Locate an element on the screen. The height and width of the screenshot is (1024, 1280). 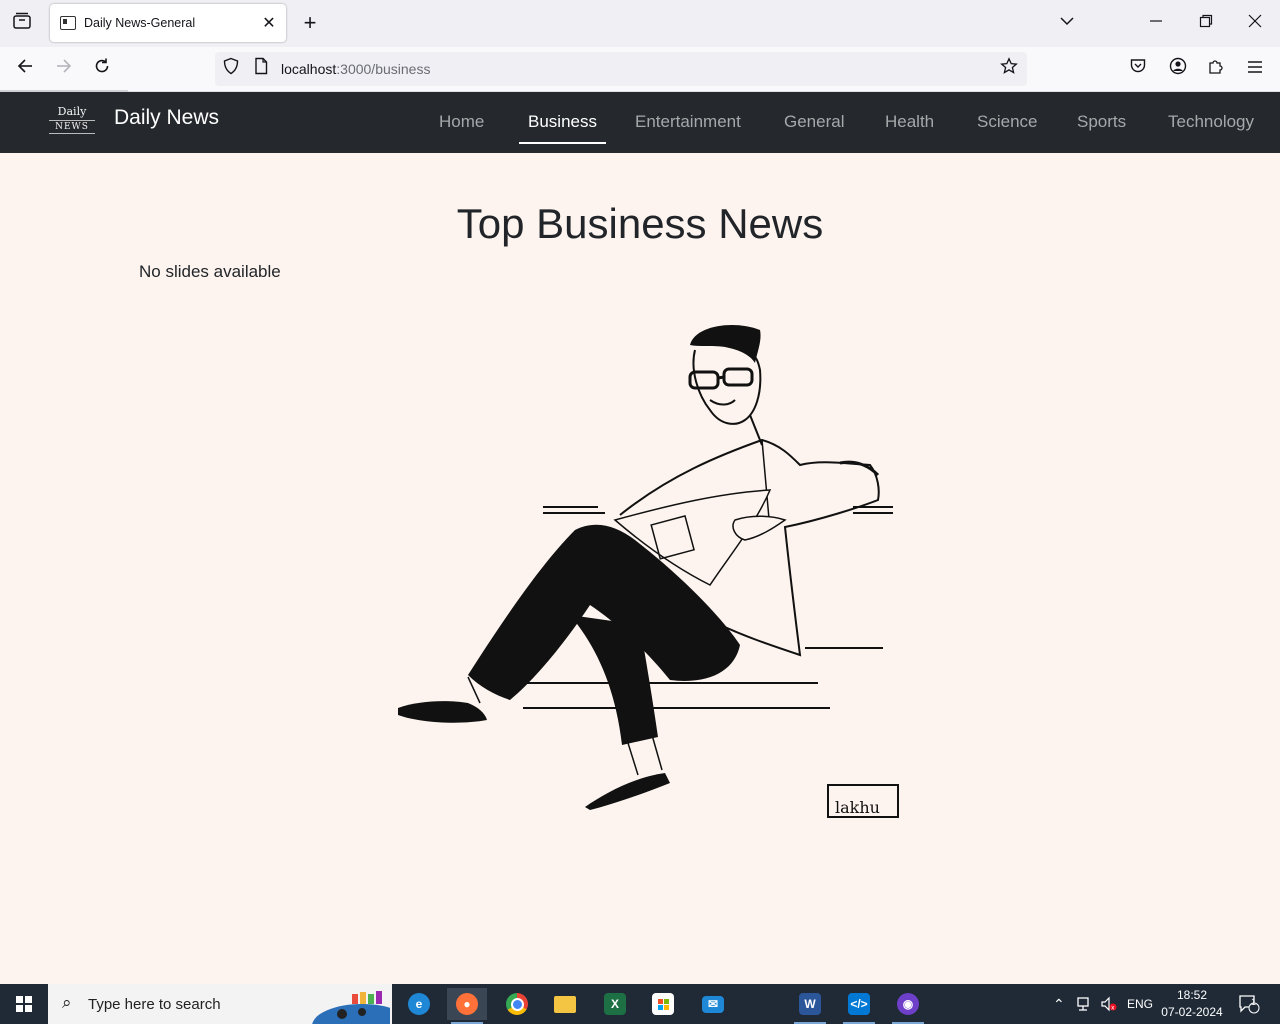
menu-hamburger-icon is located at coordinates (1255, 69).